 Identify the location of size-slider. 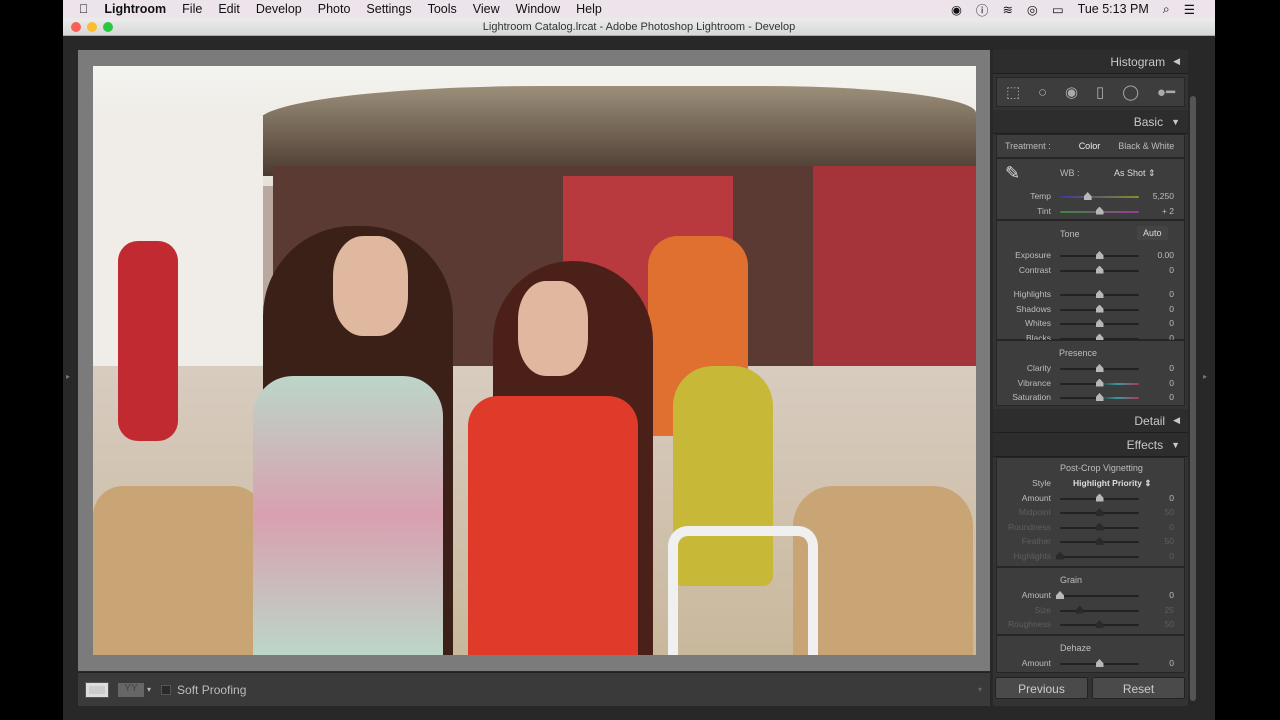
(1099, 609).